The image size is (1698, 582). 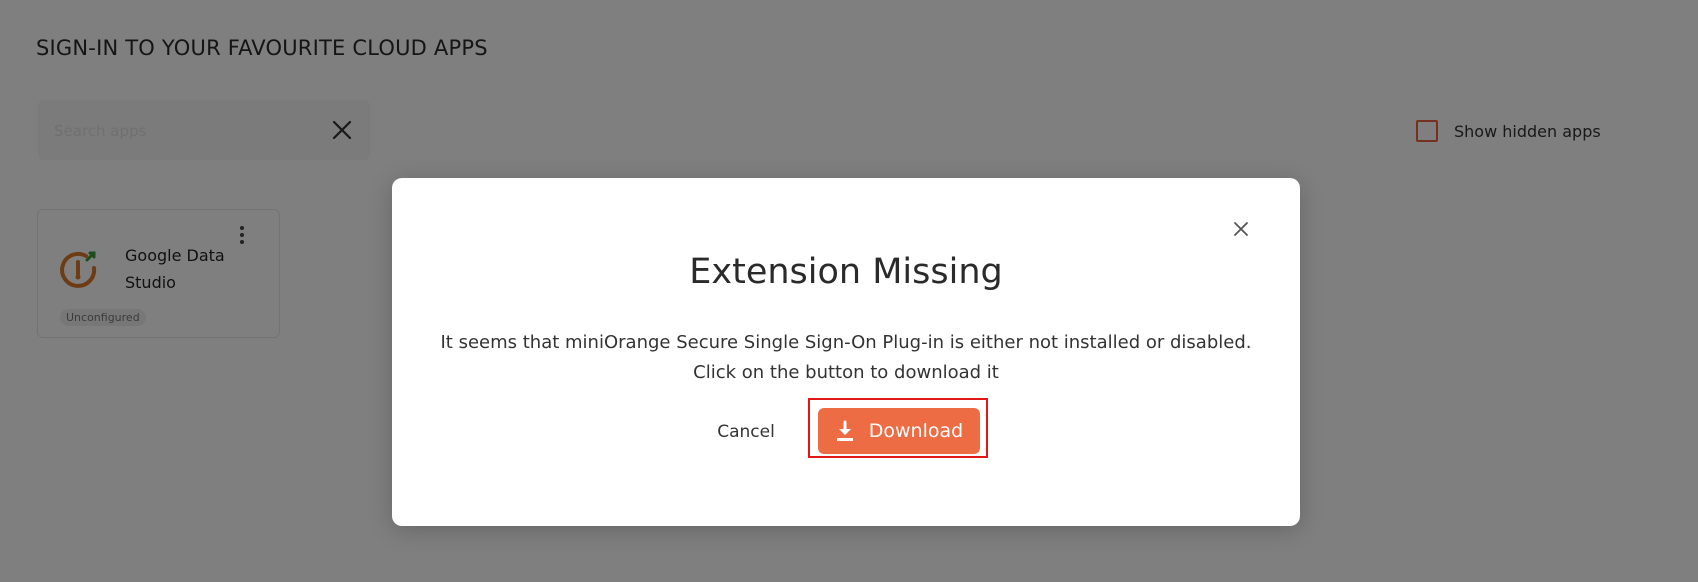 I want to click on download-highlight: Download, so click(x=898, y=428).